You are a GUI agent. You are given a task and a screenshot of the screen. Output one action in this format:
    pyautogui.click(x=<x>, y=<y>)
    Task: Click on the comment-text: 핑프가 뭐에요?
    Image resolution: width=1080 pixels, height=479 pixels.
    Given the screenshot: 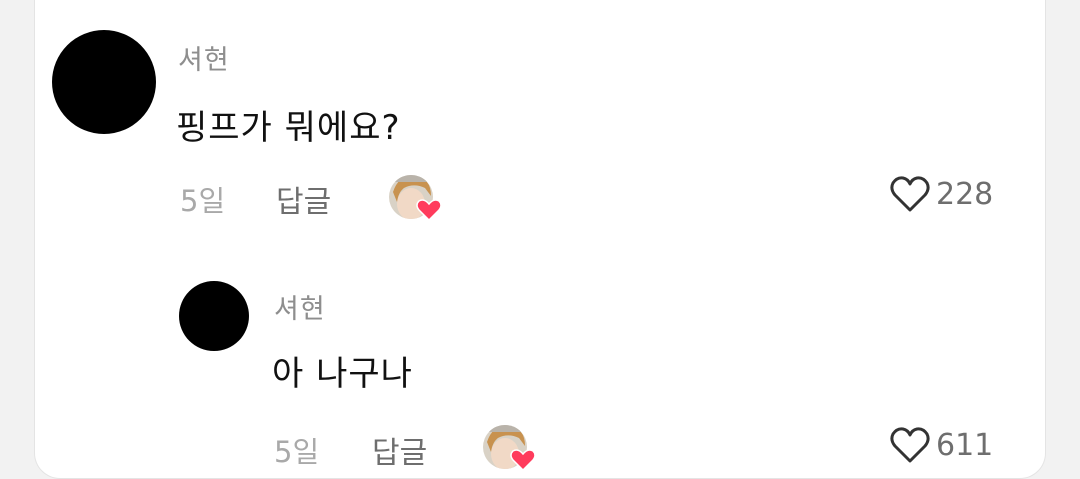 What is the action you would take?
    pyautogui.click(x=288, y=128)
    